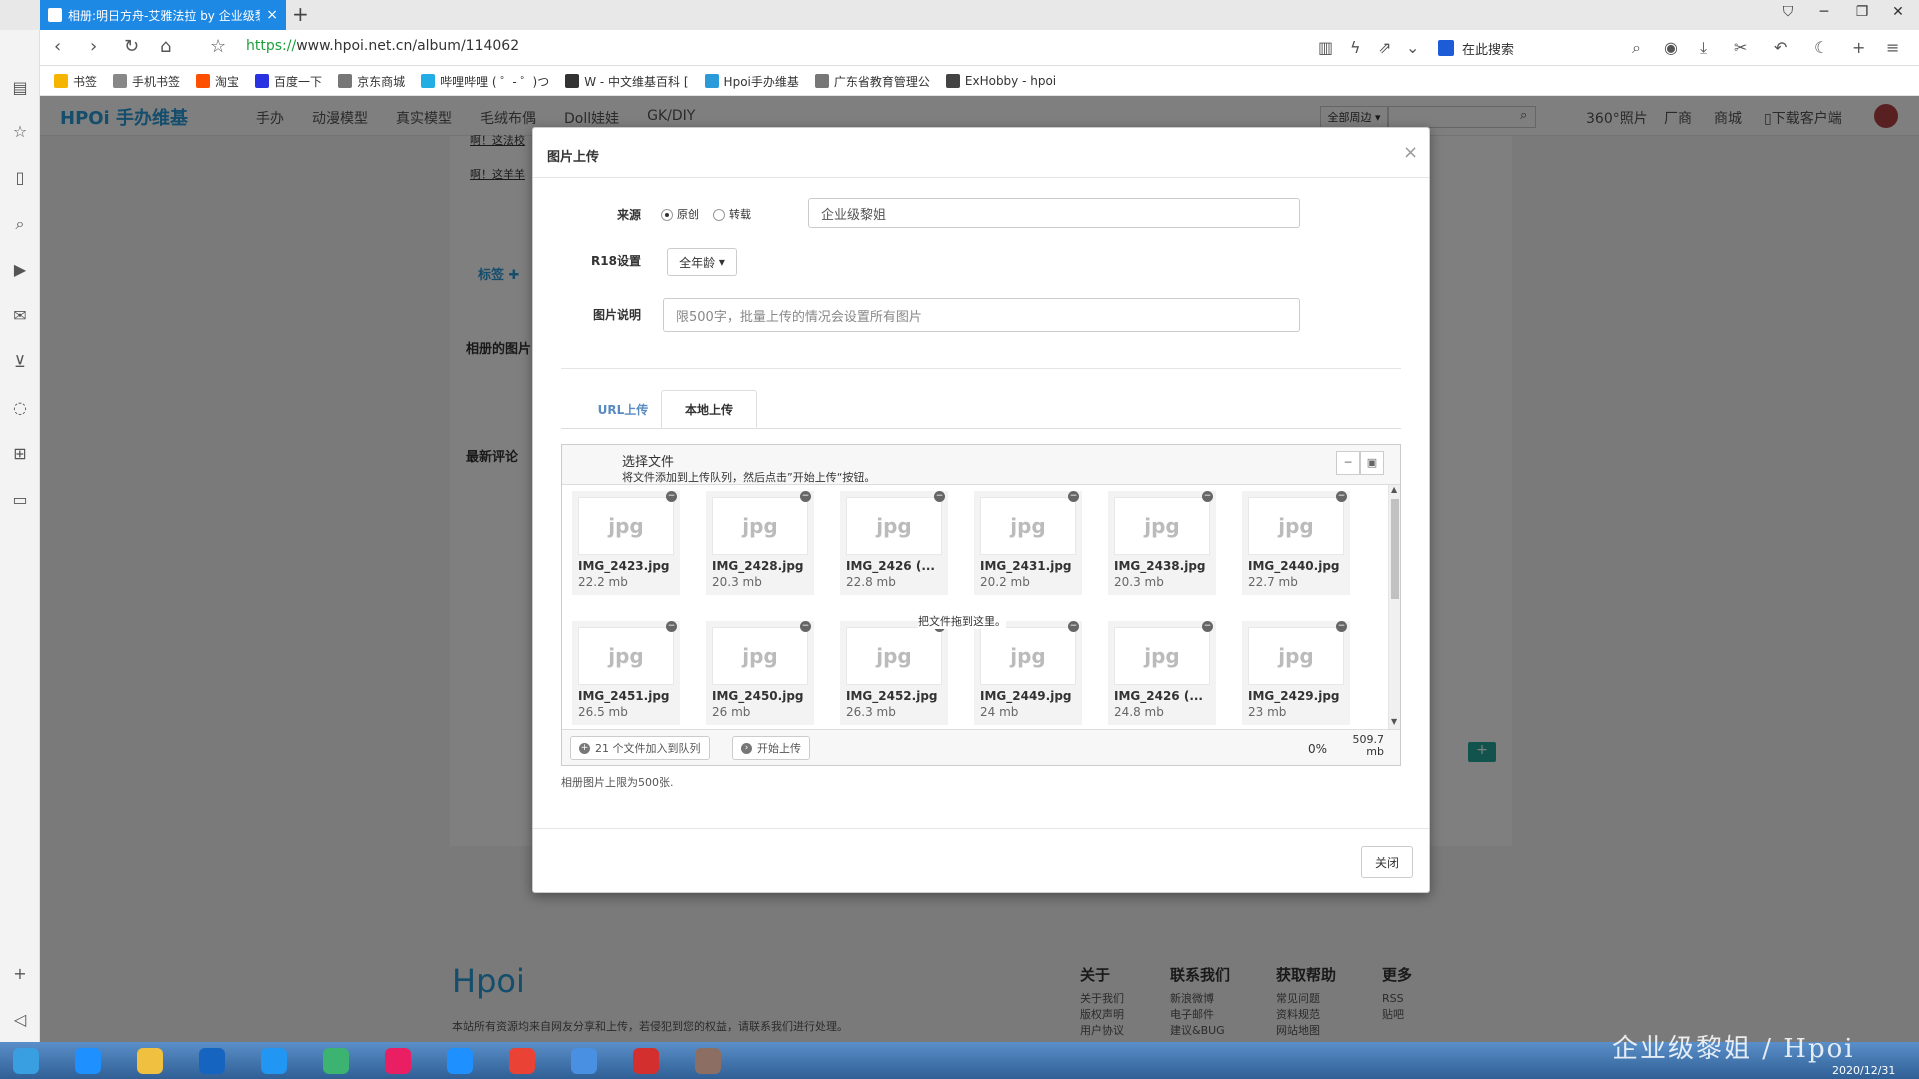 The image size is (1919, 1079). I want to click on source-author-input: 企业级黎姐, so click(1054, 213).